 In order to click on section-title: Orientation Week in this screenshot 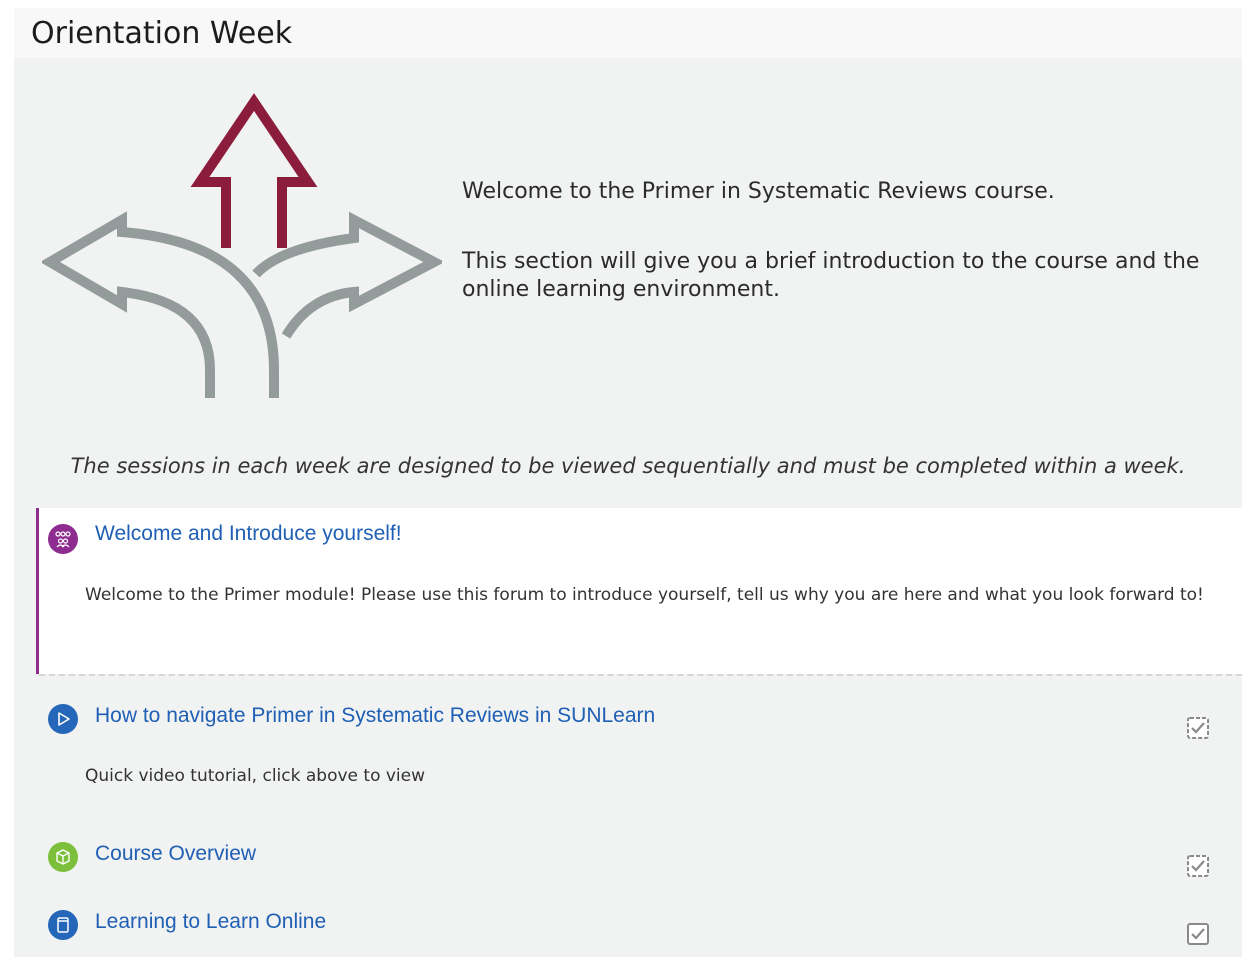, I will do `click(162, 33)`.